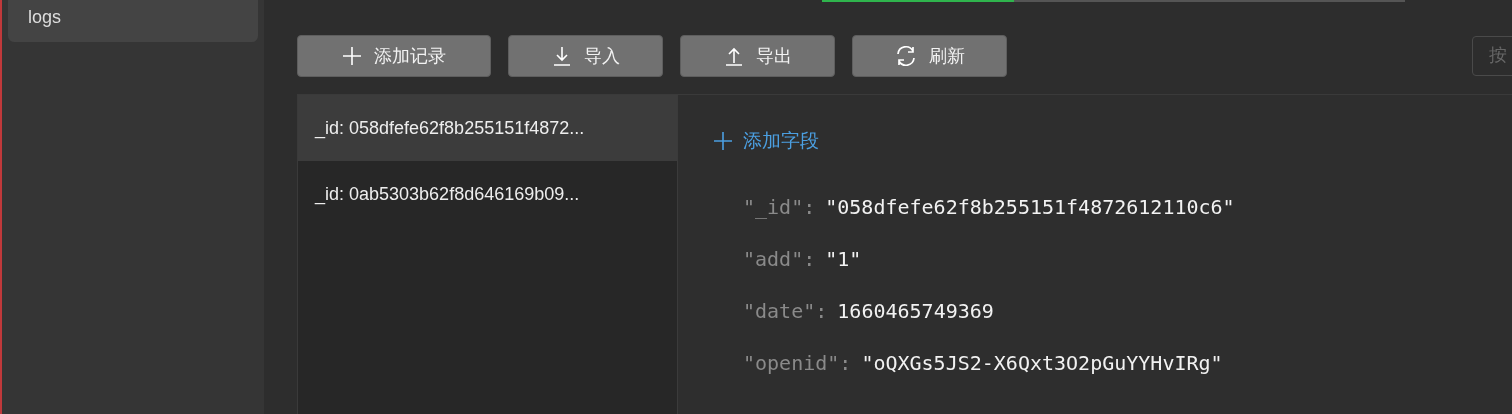  Describe the element at coordinates (779, 259) in the screenshot. I see `field-key: "add":` at that location.